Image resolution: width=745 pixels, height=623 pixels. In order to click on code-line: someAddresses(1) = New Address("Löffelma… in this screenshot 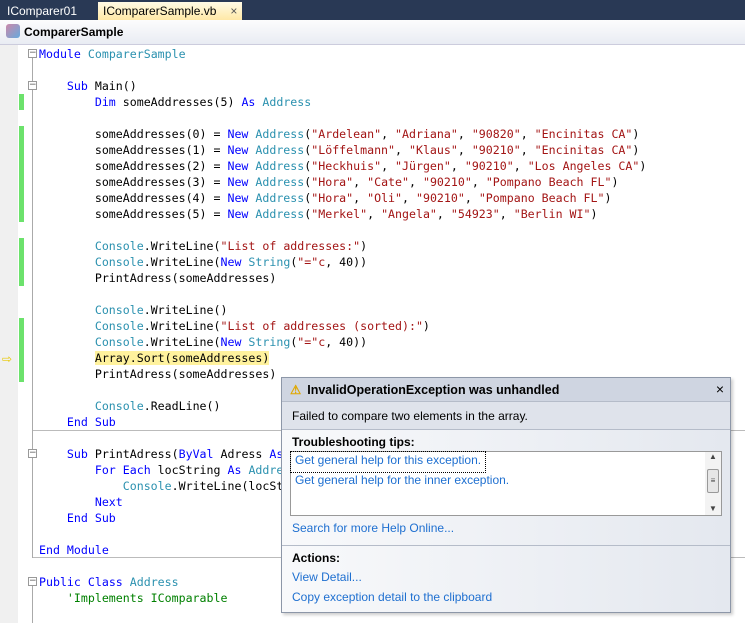, I will do `click(339, 150)`.